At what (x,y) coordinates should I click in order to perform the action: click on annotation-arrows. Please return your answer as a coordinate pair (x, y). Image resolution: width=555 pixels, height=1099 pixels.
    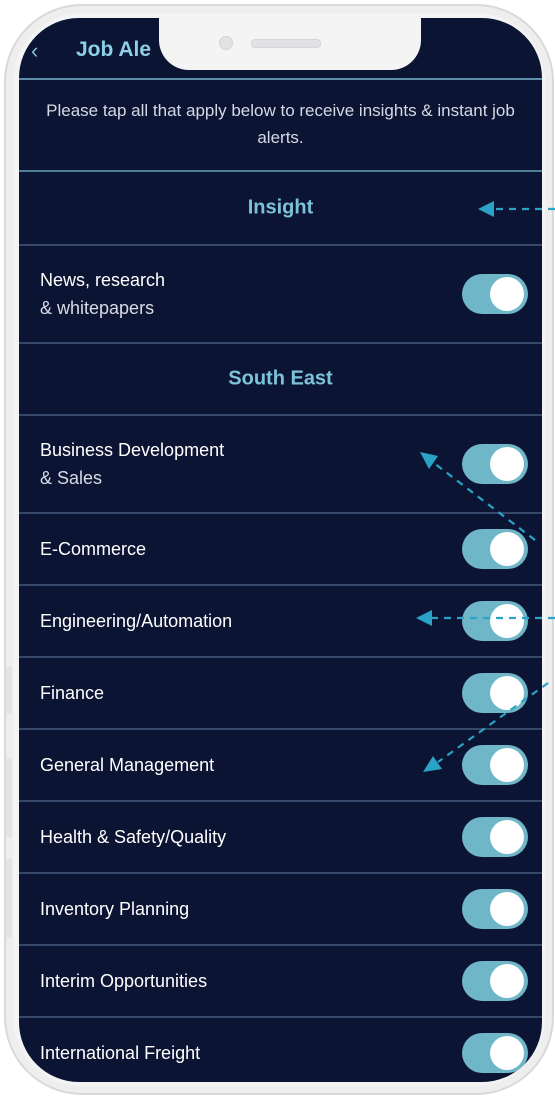
    Looking at the image, I should click on (485, 486).